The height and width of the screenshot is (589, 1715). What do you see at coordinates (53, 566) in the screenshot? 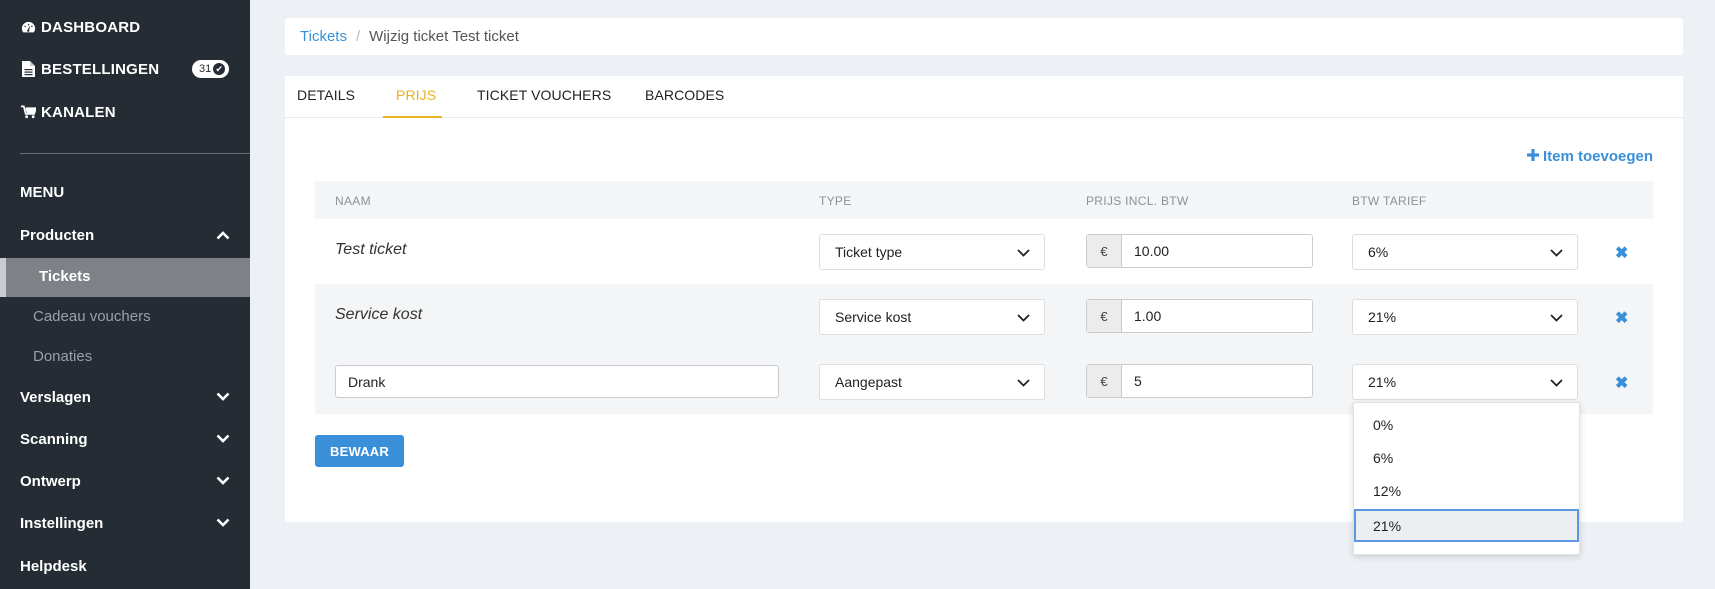
I see `nav-helpdesk-label: Helpdesk` at bounding box center [53, 566].